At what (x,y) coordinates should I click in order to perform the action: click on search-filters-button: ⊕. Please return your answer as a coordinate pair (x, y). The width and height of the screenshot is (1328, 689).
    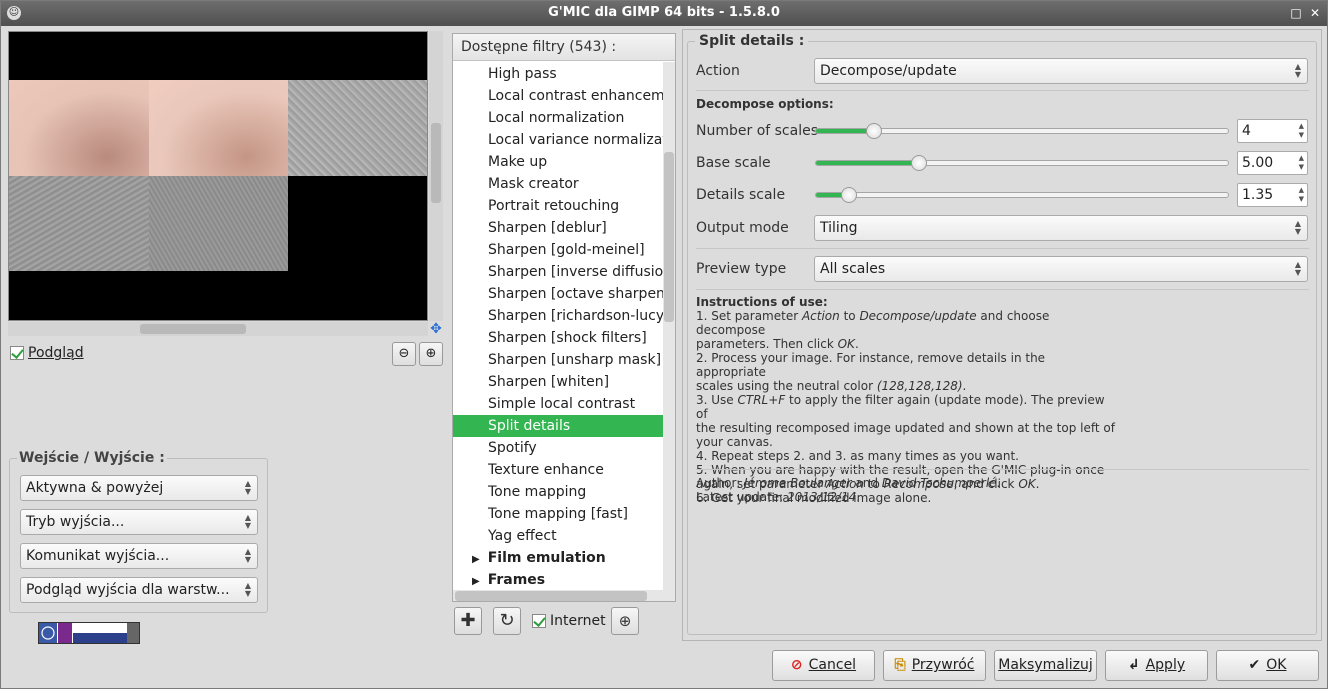
    Looking at the image, I should click on (625, 621).